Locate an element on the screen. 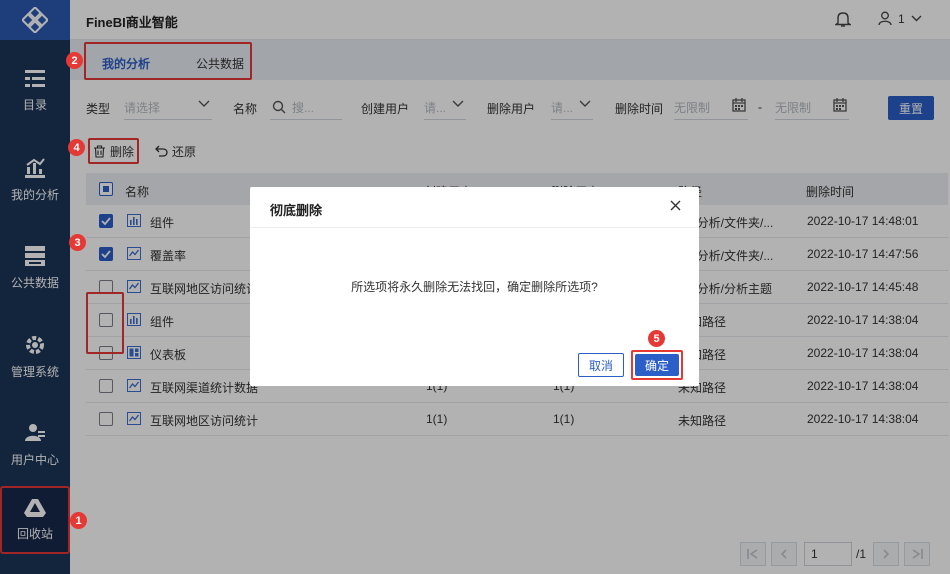 The width and height of the screenshot is (950, 574). close-icon is located at coordinates (675, 205).